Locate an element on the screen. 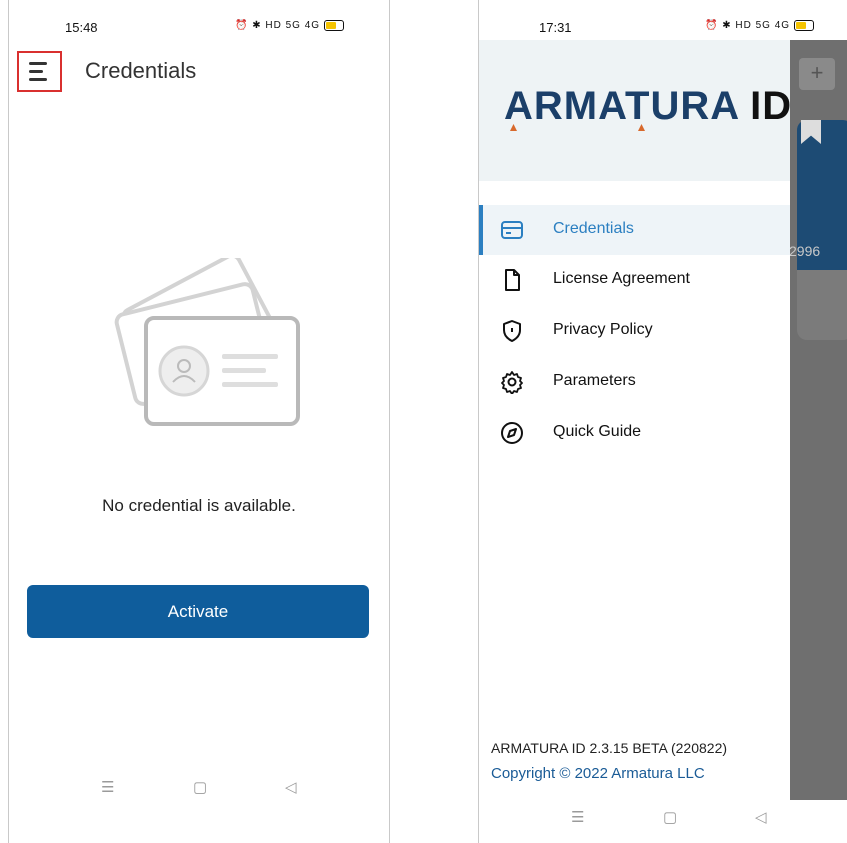  drawer-item-label: Parameters is located at coordinates (594, 380).